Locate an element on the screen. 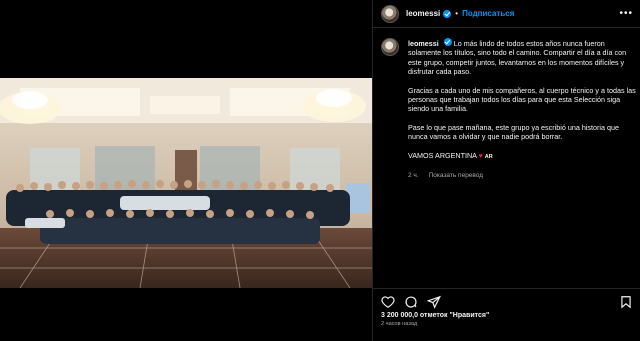 Image resolution: width=640 pixels, height=341 pixels. bookmark-icon is located at coordinates (626, 302).